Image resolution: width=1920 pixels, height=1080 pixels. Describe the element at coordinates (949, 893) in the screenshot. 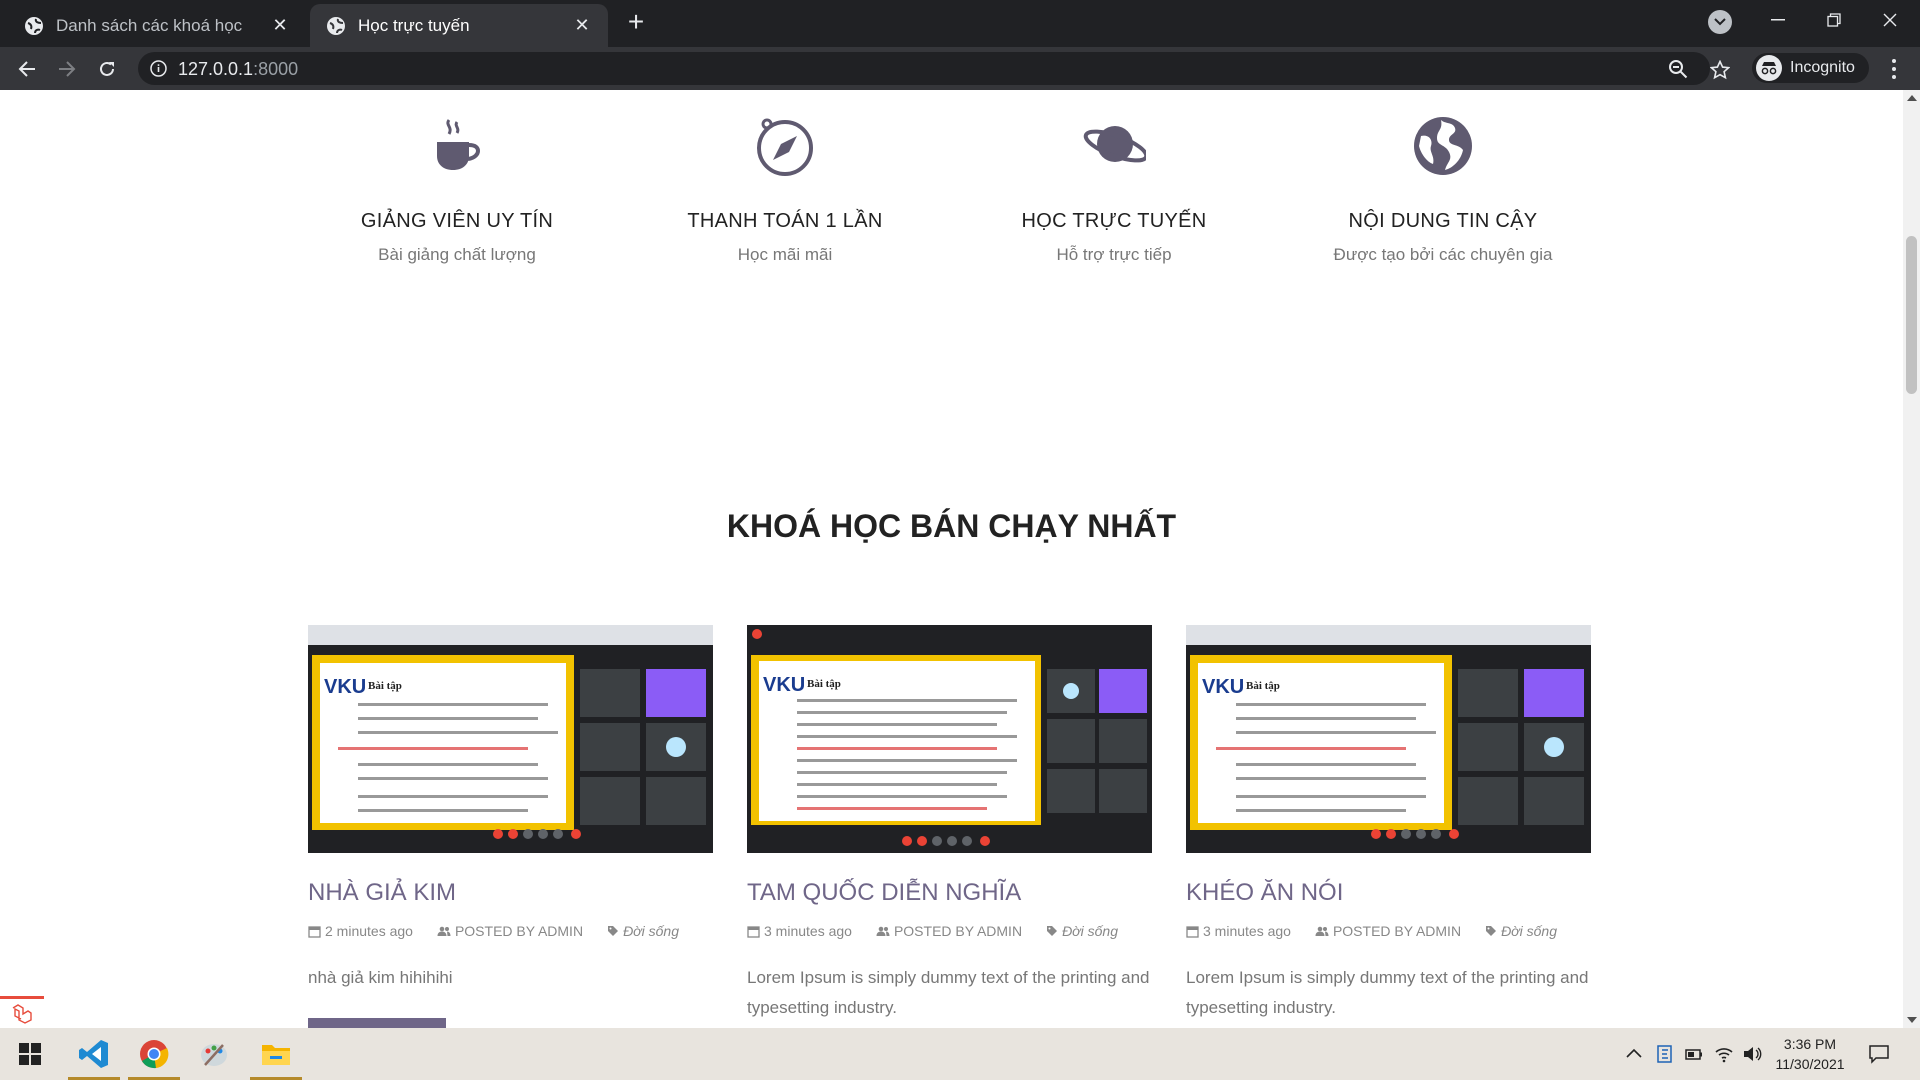

I see `course-title: TAM QUỐC DIỄN NGHĨA` at that location.